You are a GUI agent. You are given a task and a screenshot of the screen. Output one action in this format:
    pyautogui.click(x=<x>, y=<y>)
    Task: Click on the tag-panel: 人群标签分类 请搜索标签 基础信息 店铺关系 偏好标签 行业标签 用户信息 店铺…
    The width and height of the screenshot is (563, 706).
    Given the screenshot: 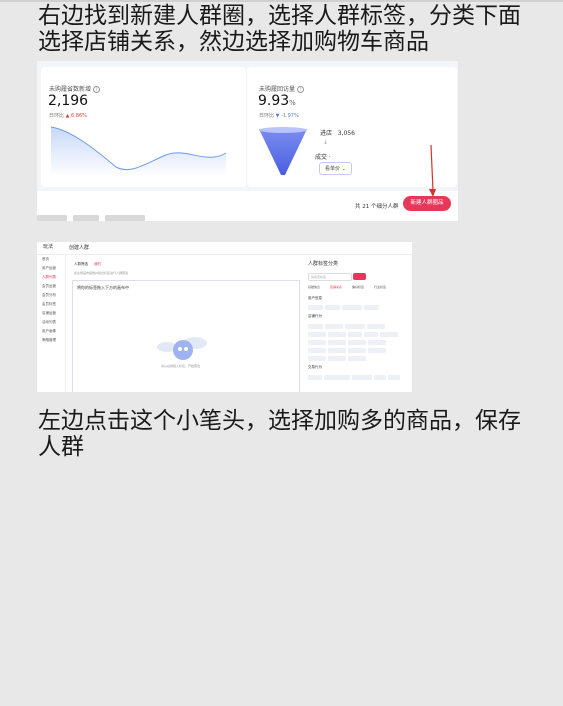 What is the action you would take?
    pyautogui.click(x=357, y=324)
    